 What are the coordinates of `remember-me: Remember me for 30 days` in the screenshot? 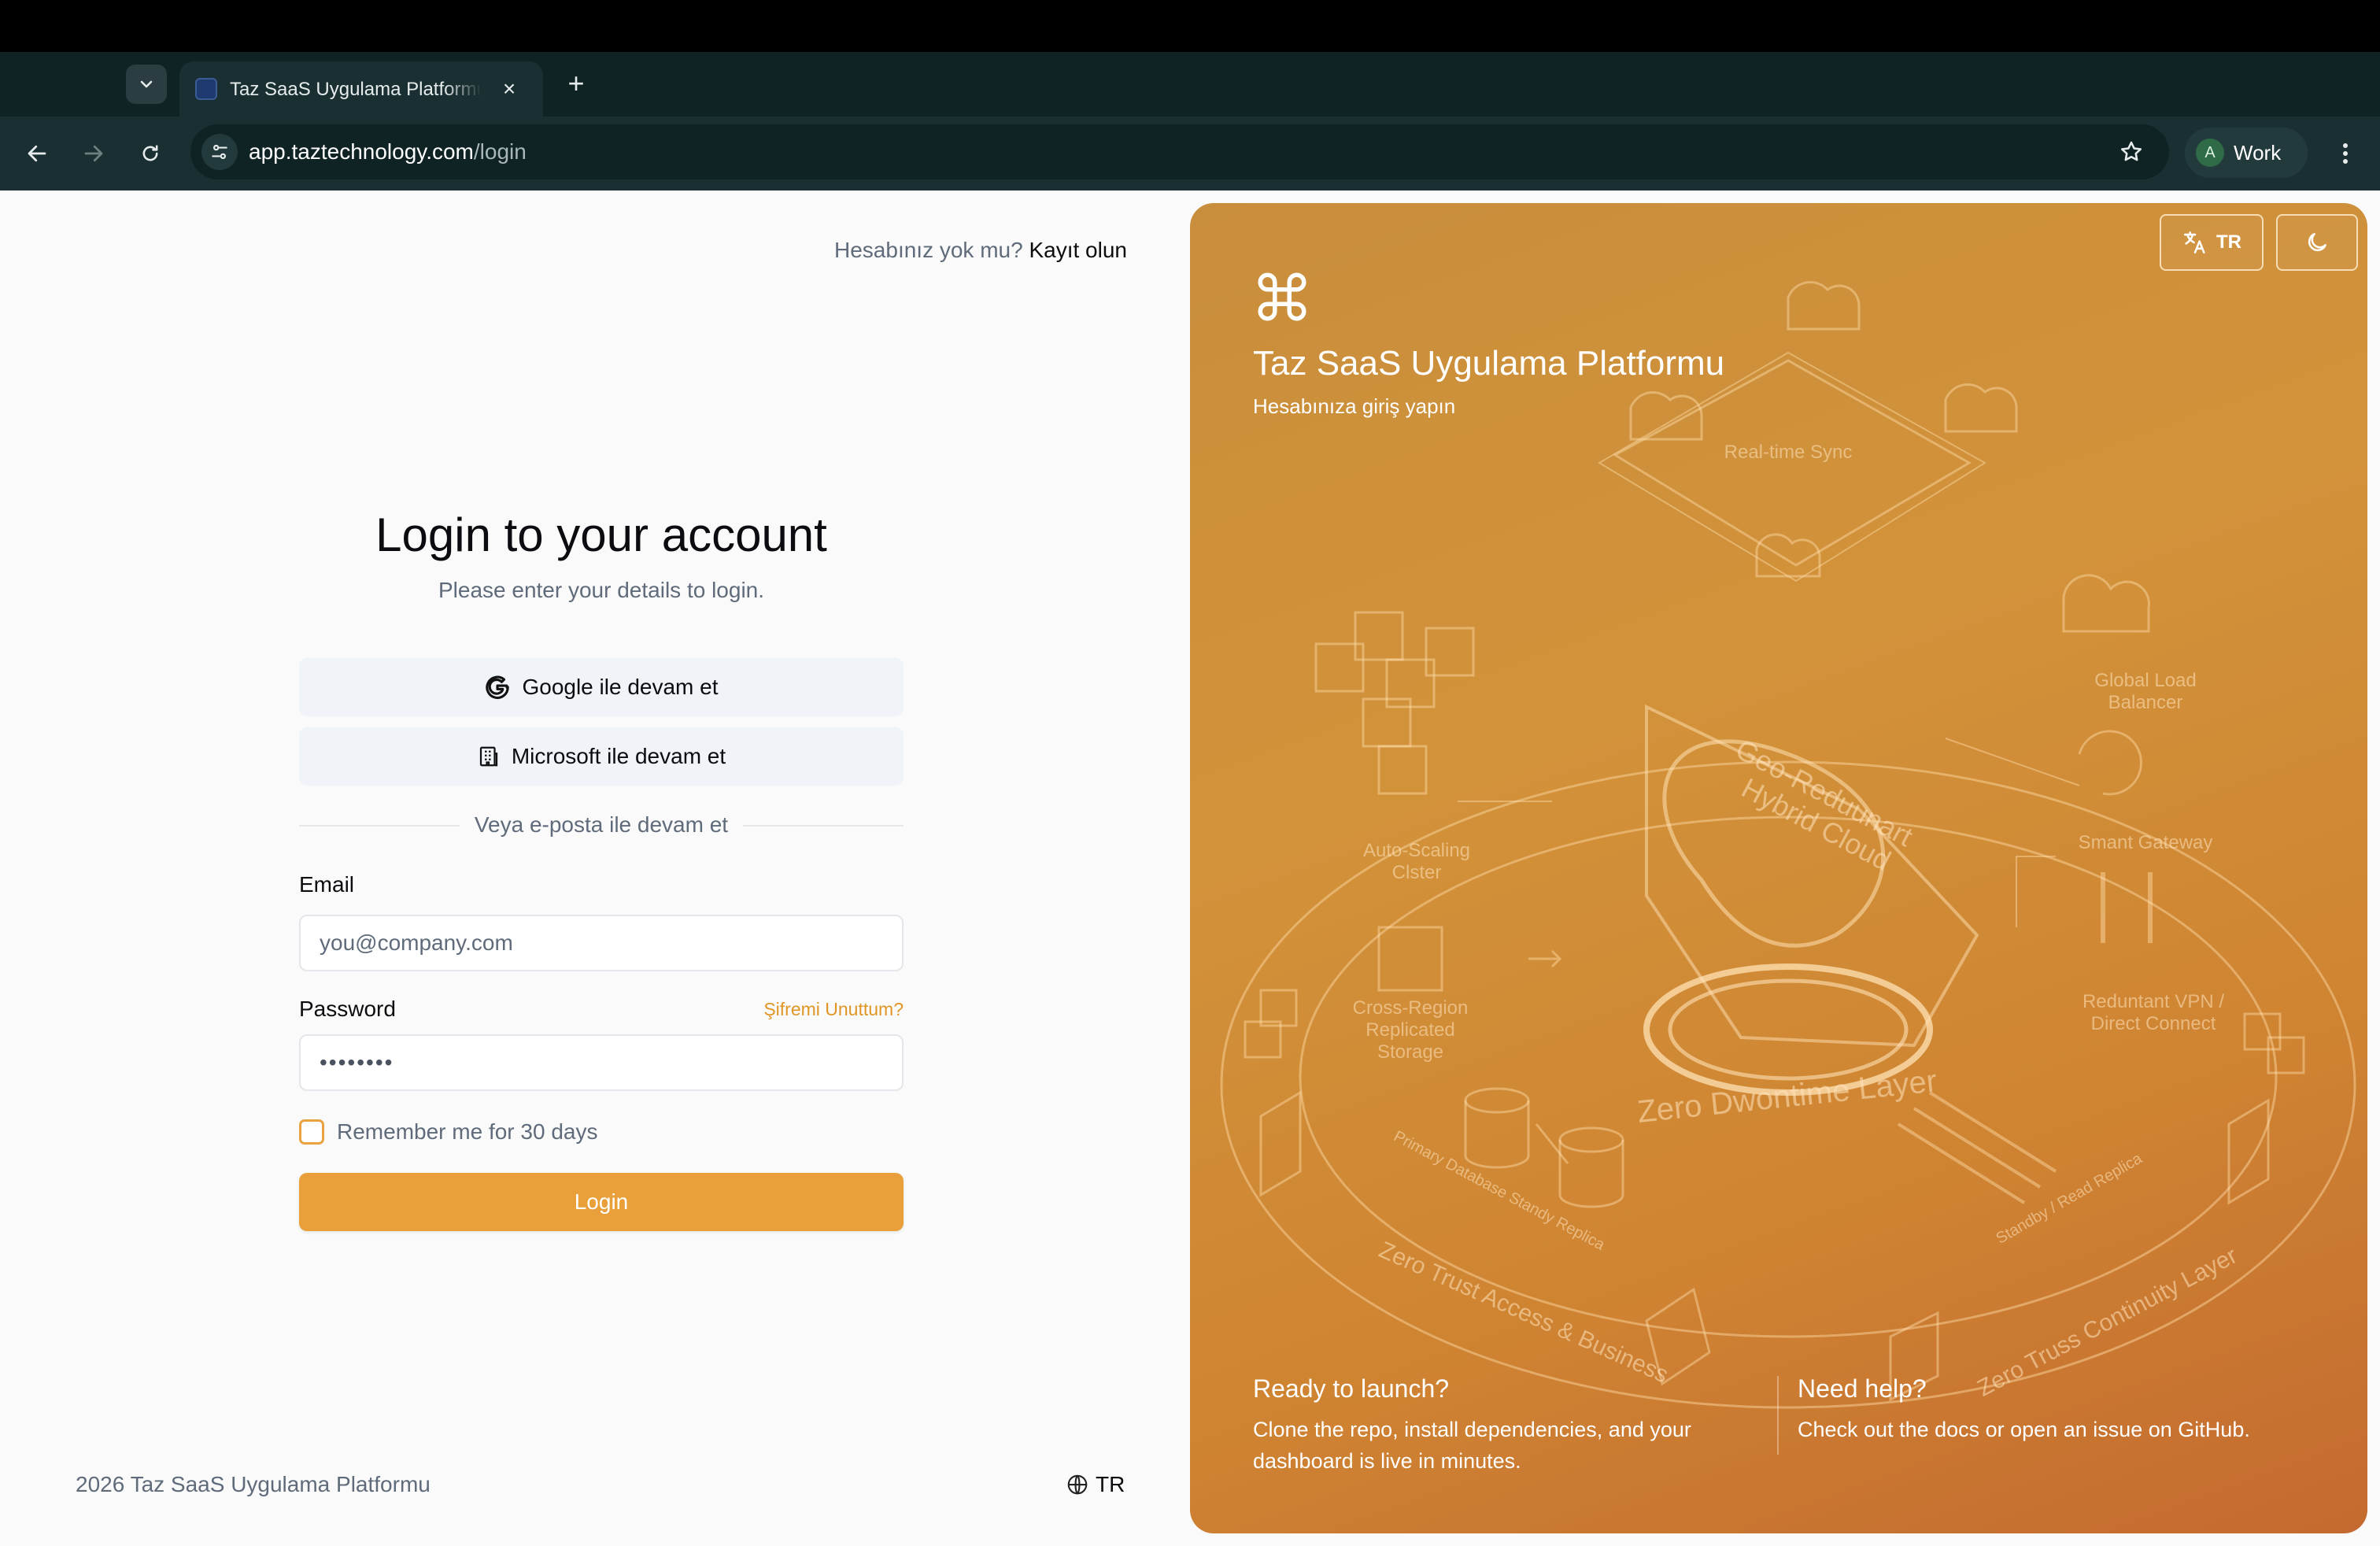 It's located at (448, 1132).